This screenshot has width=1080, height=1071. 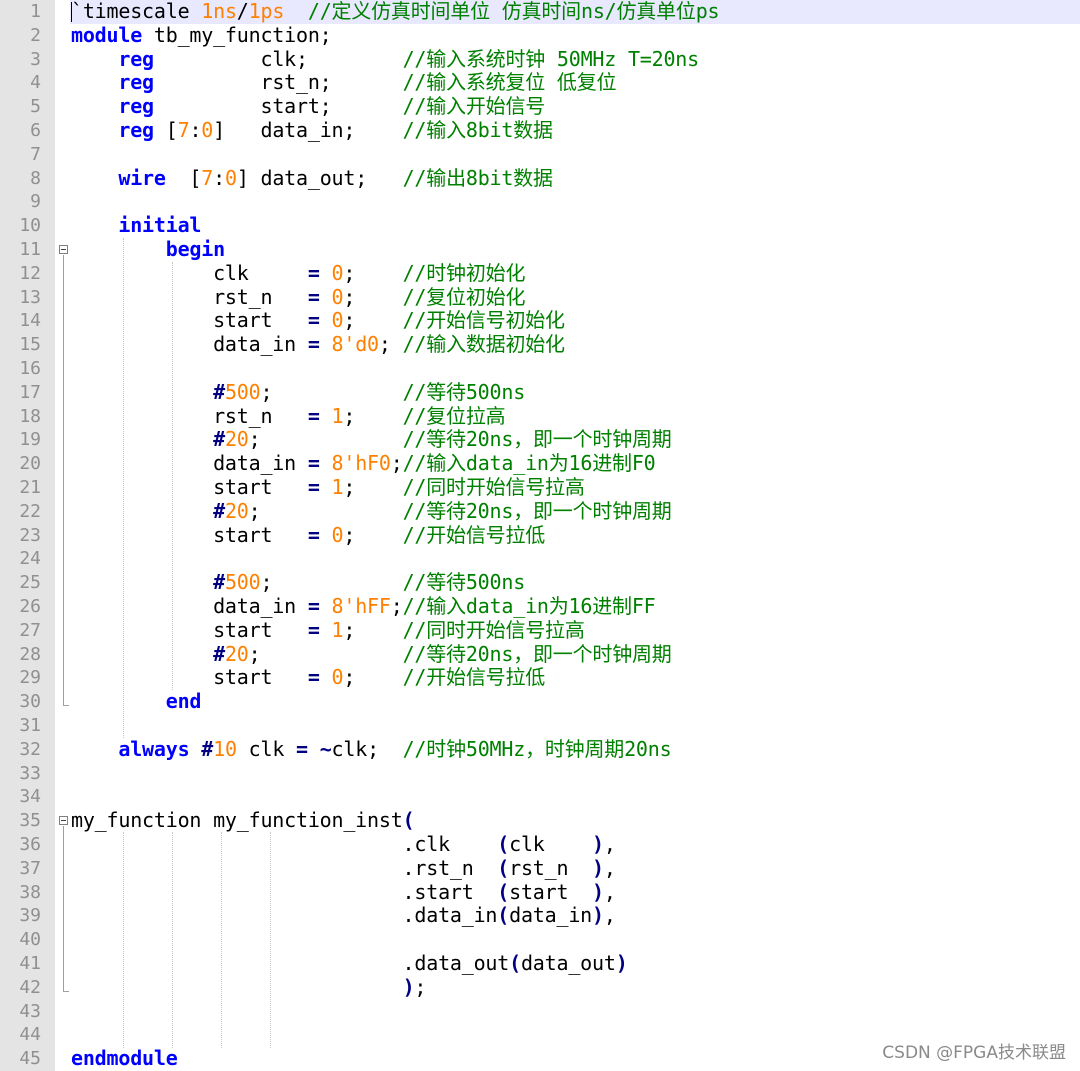 I want to click on code-line: data_in = 8'hFF;//输入data_in为16进制FF, so click(x=363, y=606).